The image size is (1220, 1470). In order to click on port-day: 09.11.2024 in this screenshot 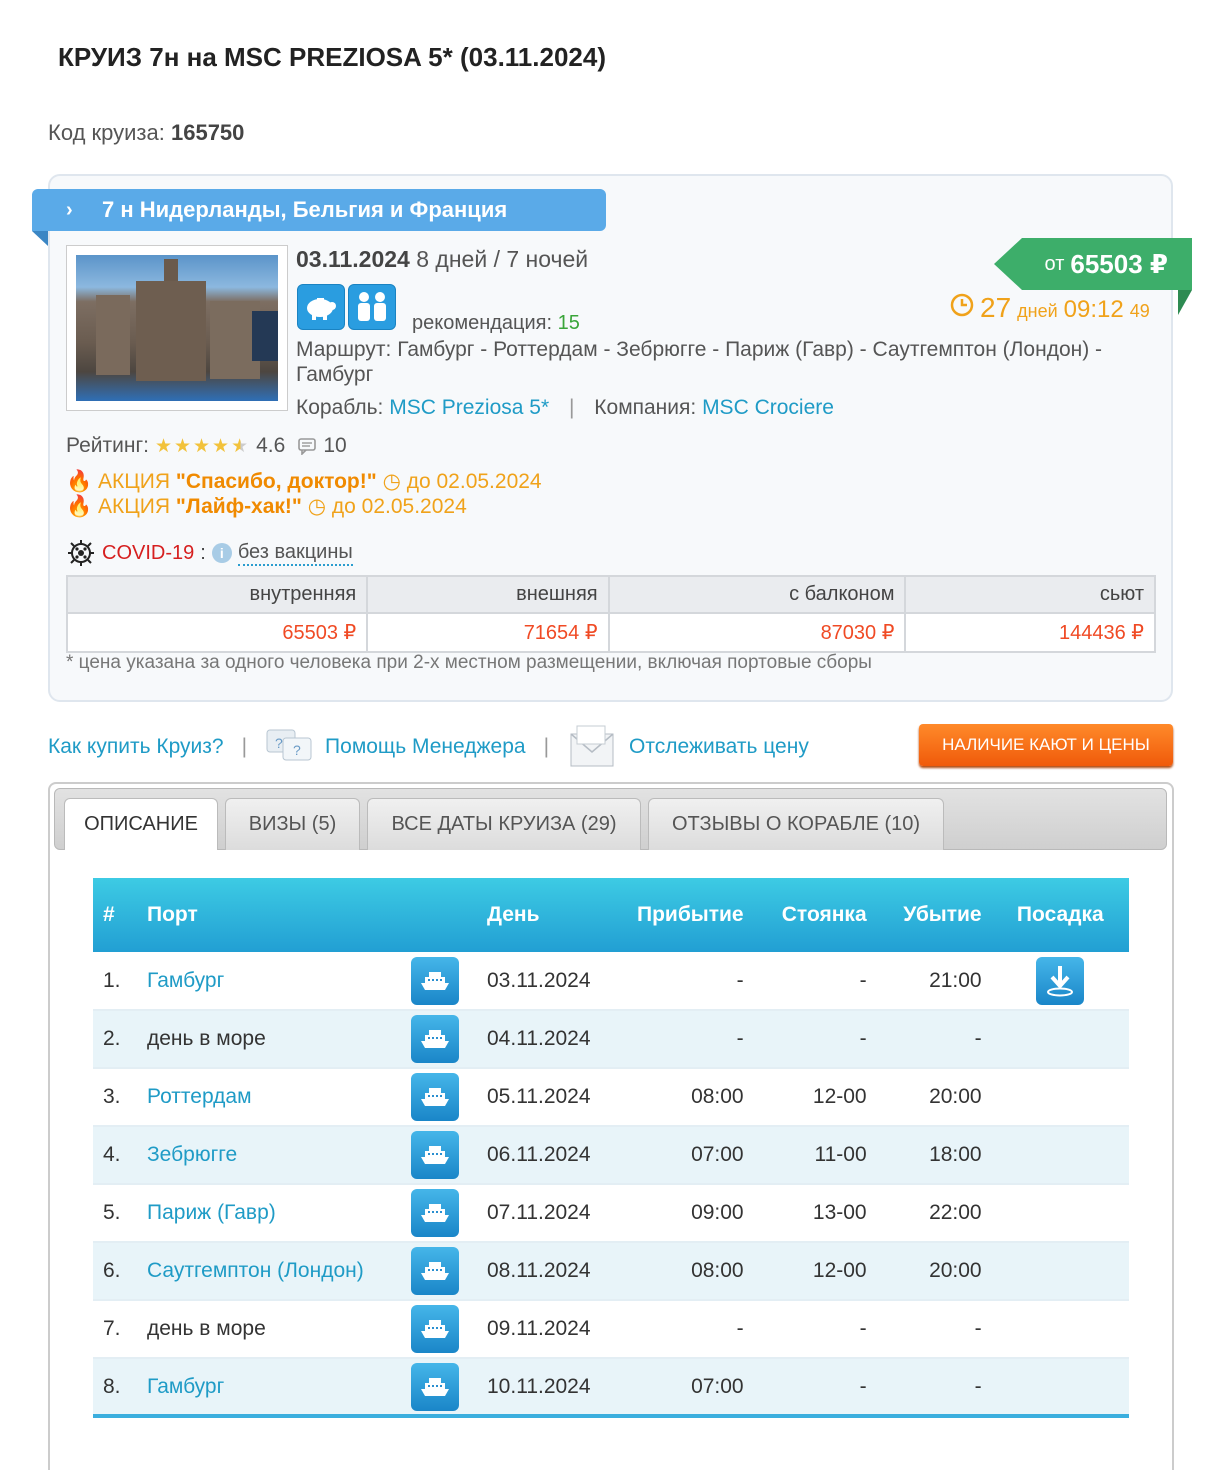, I will do `click(539, 1328)`.